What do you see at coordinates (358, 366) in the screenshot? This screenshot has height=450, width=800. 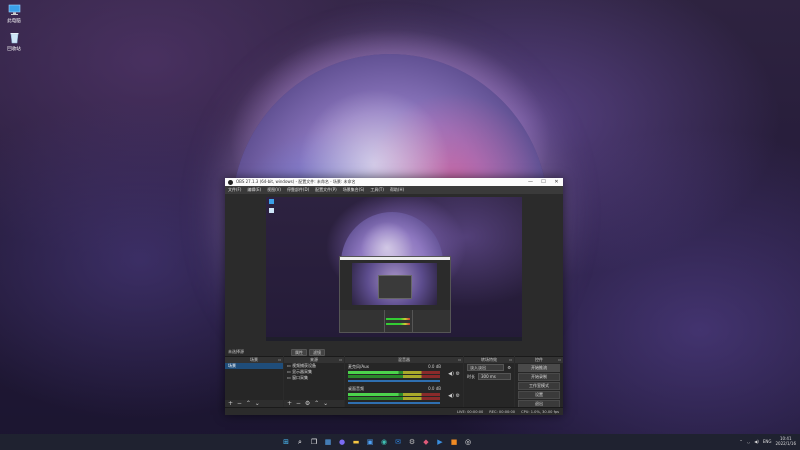 I see `channel-name: 麦克风/Aux` at bounding box center [358, 366].